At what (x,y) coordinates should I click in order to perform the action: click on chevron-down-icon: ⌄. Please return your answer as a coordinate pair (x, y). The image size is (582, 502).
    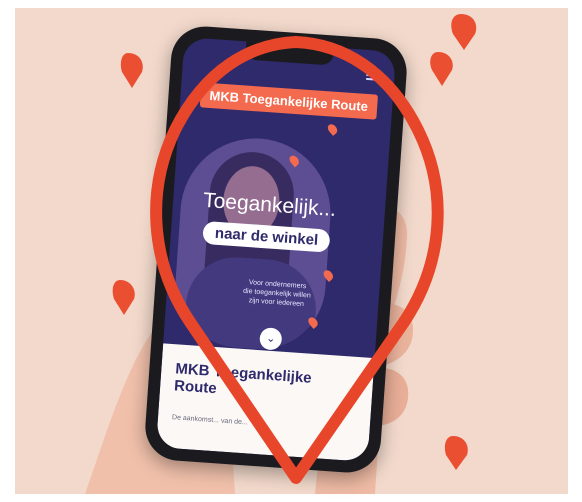
    Looking at the image, I should click on (270, 339).